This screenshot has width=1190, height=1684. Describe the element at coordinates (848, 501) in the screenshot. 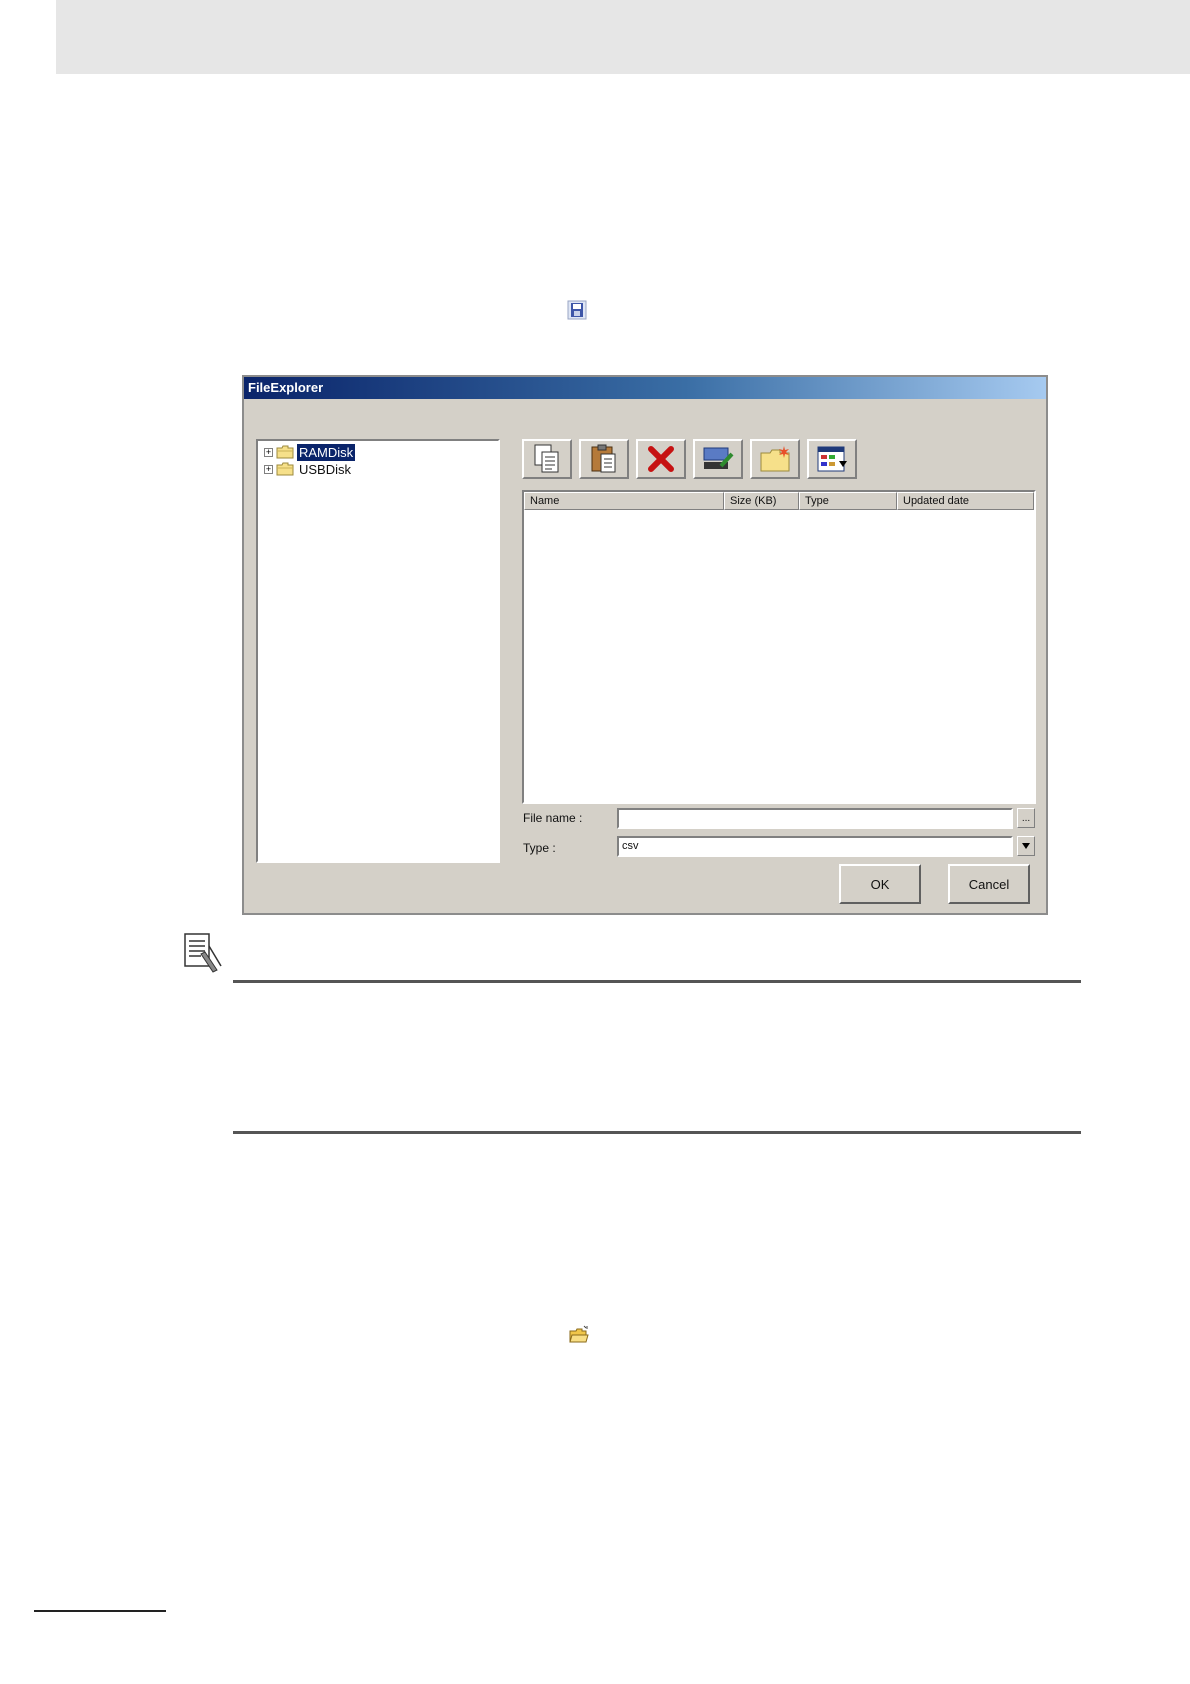

I see `column-header-type: Type` at that location.